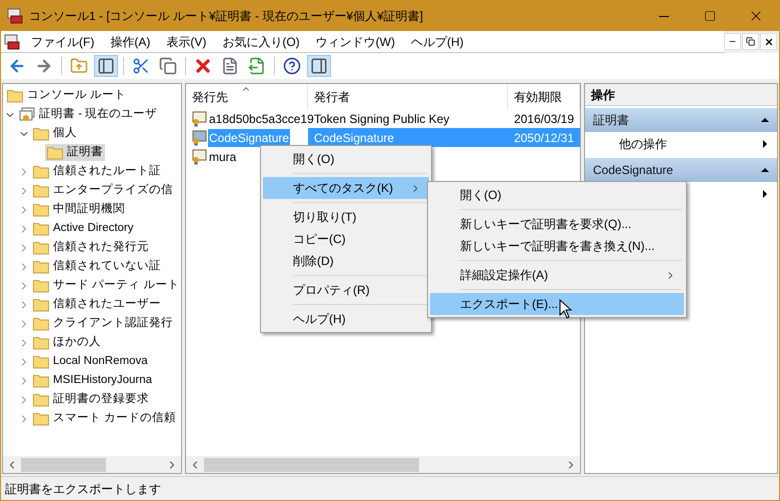 The image size is (780, 501). Describe the element at coordinates (97, 171) in the screenshot. I see `tree-item: 信頼されたルート証` at that location.